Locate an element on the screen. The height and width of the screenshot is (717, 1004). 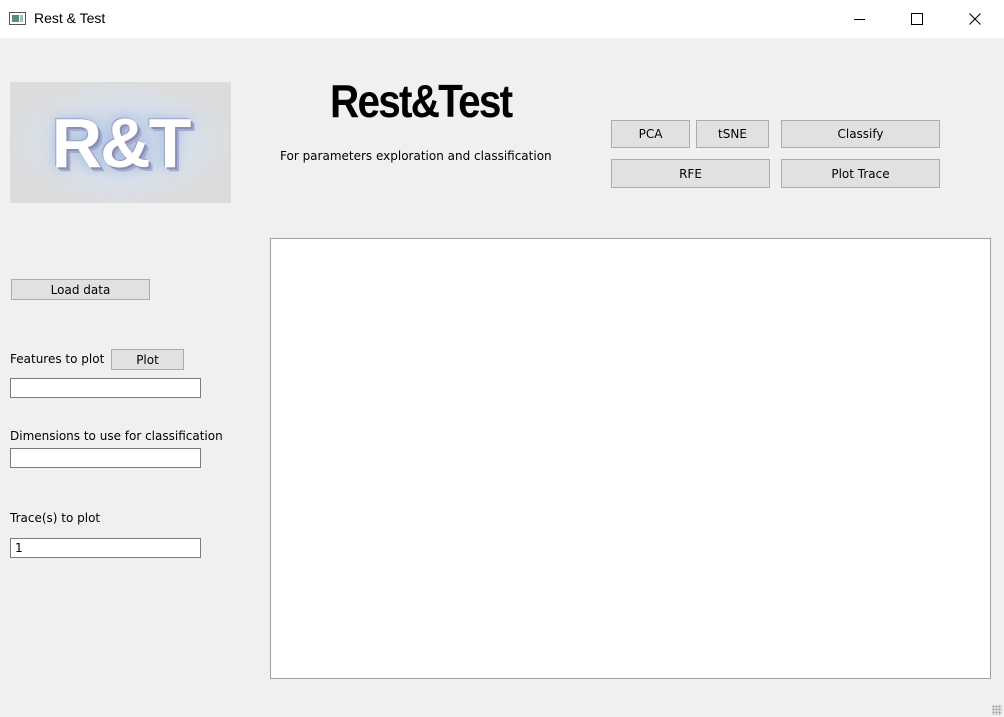
plot-button: Plot is located at coordinates (147, 359).